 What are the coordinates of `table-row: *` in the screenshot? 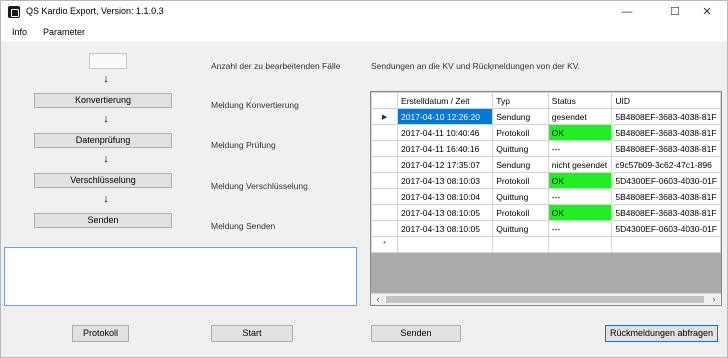 It's located at (546, 245).